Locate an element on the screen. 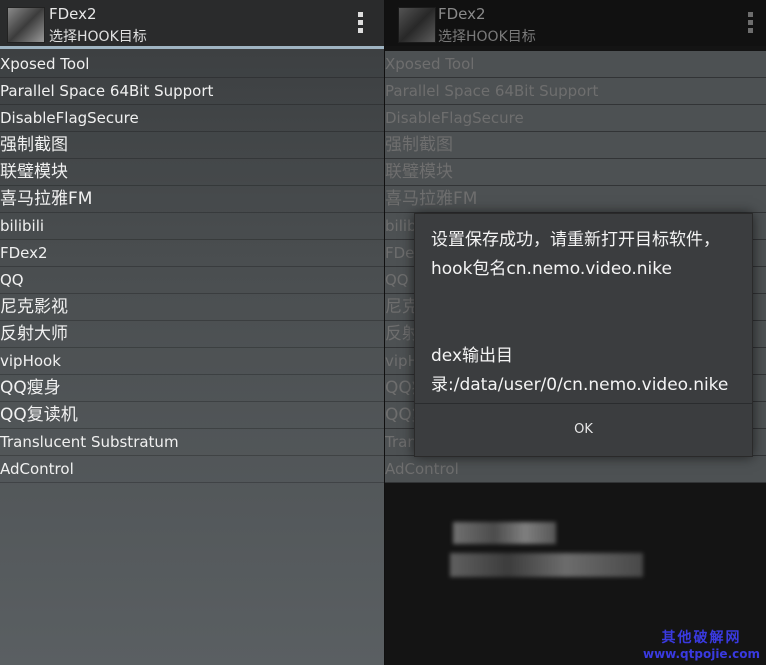 This screenshot has width=766, height=665. ok-button: OK is located at coordinates (583, 430).